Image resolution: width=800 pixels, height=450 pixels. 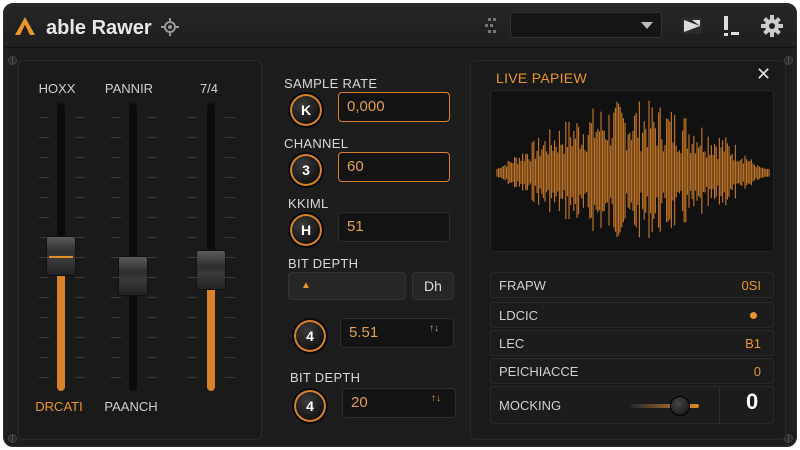 I want to click on chevron-down-icon, so click(x=647, y=25).